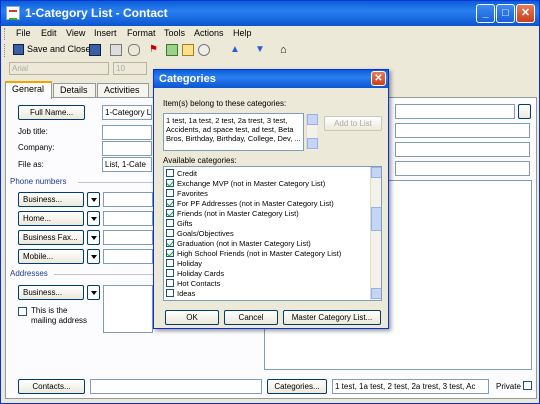 The width and height of the screenshot is (540, 404). Describe the element at coordinates (462, 168) in the screenshot. I see `im-address-field` at that location.